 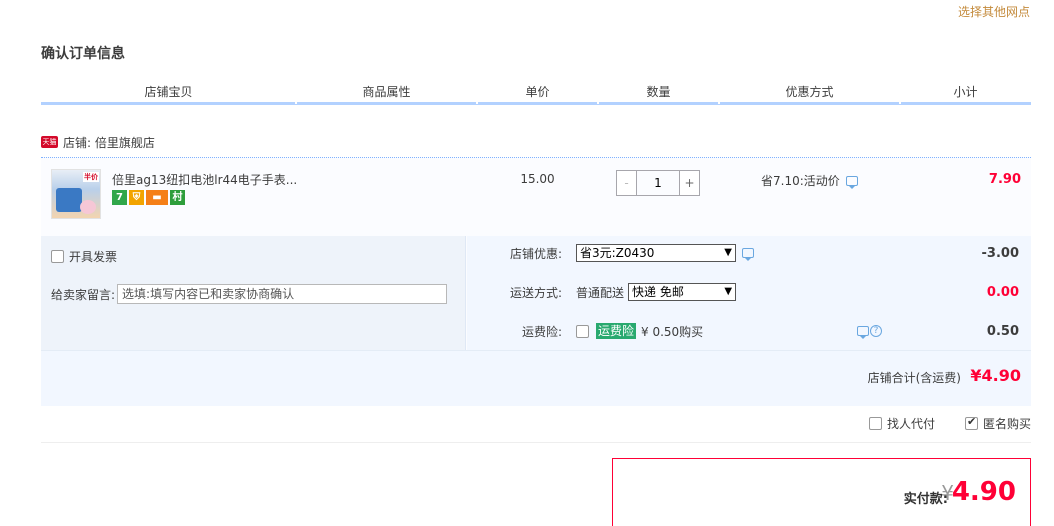 What do you see at coordinates (800, 181) in the screenshot?
I see `promo-text: 省7.10:活动价` at bounding box center [800, 181].